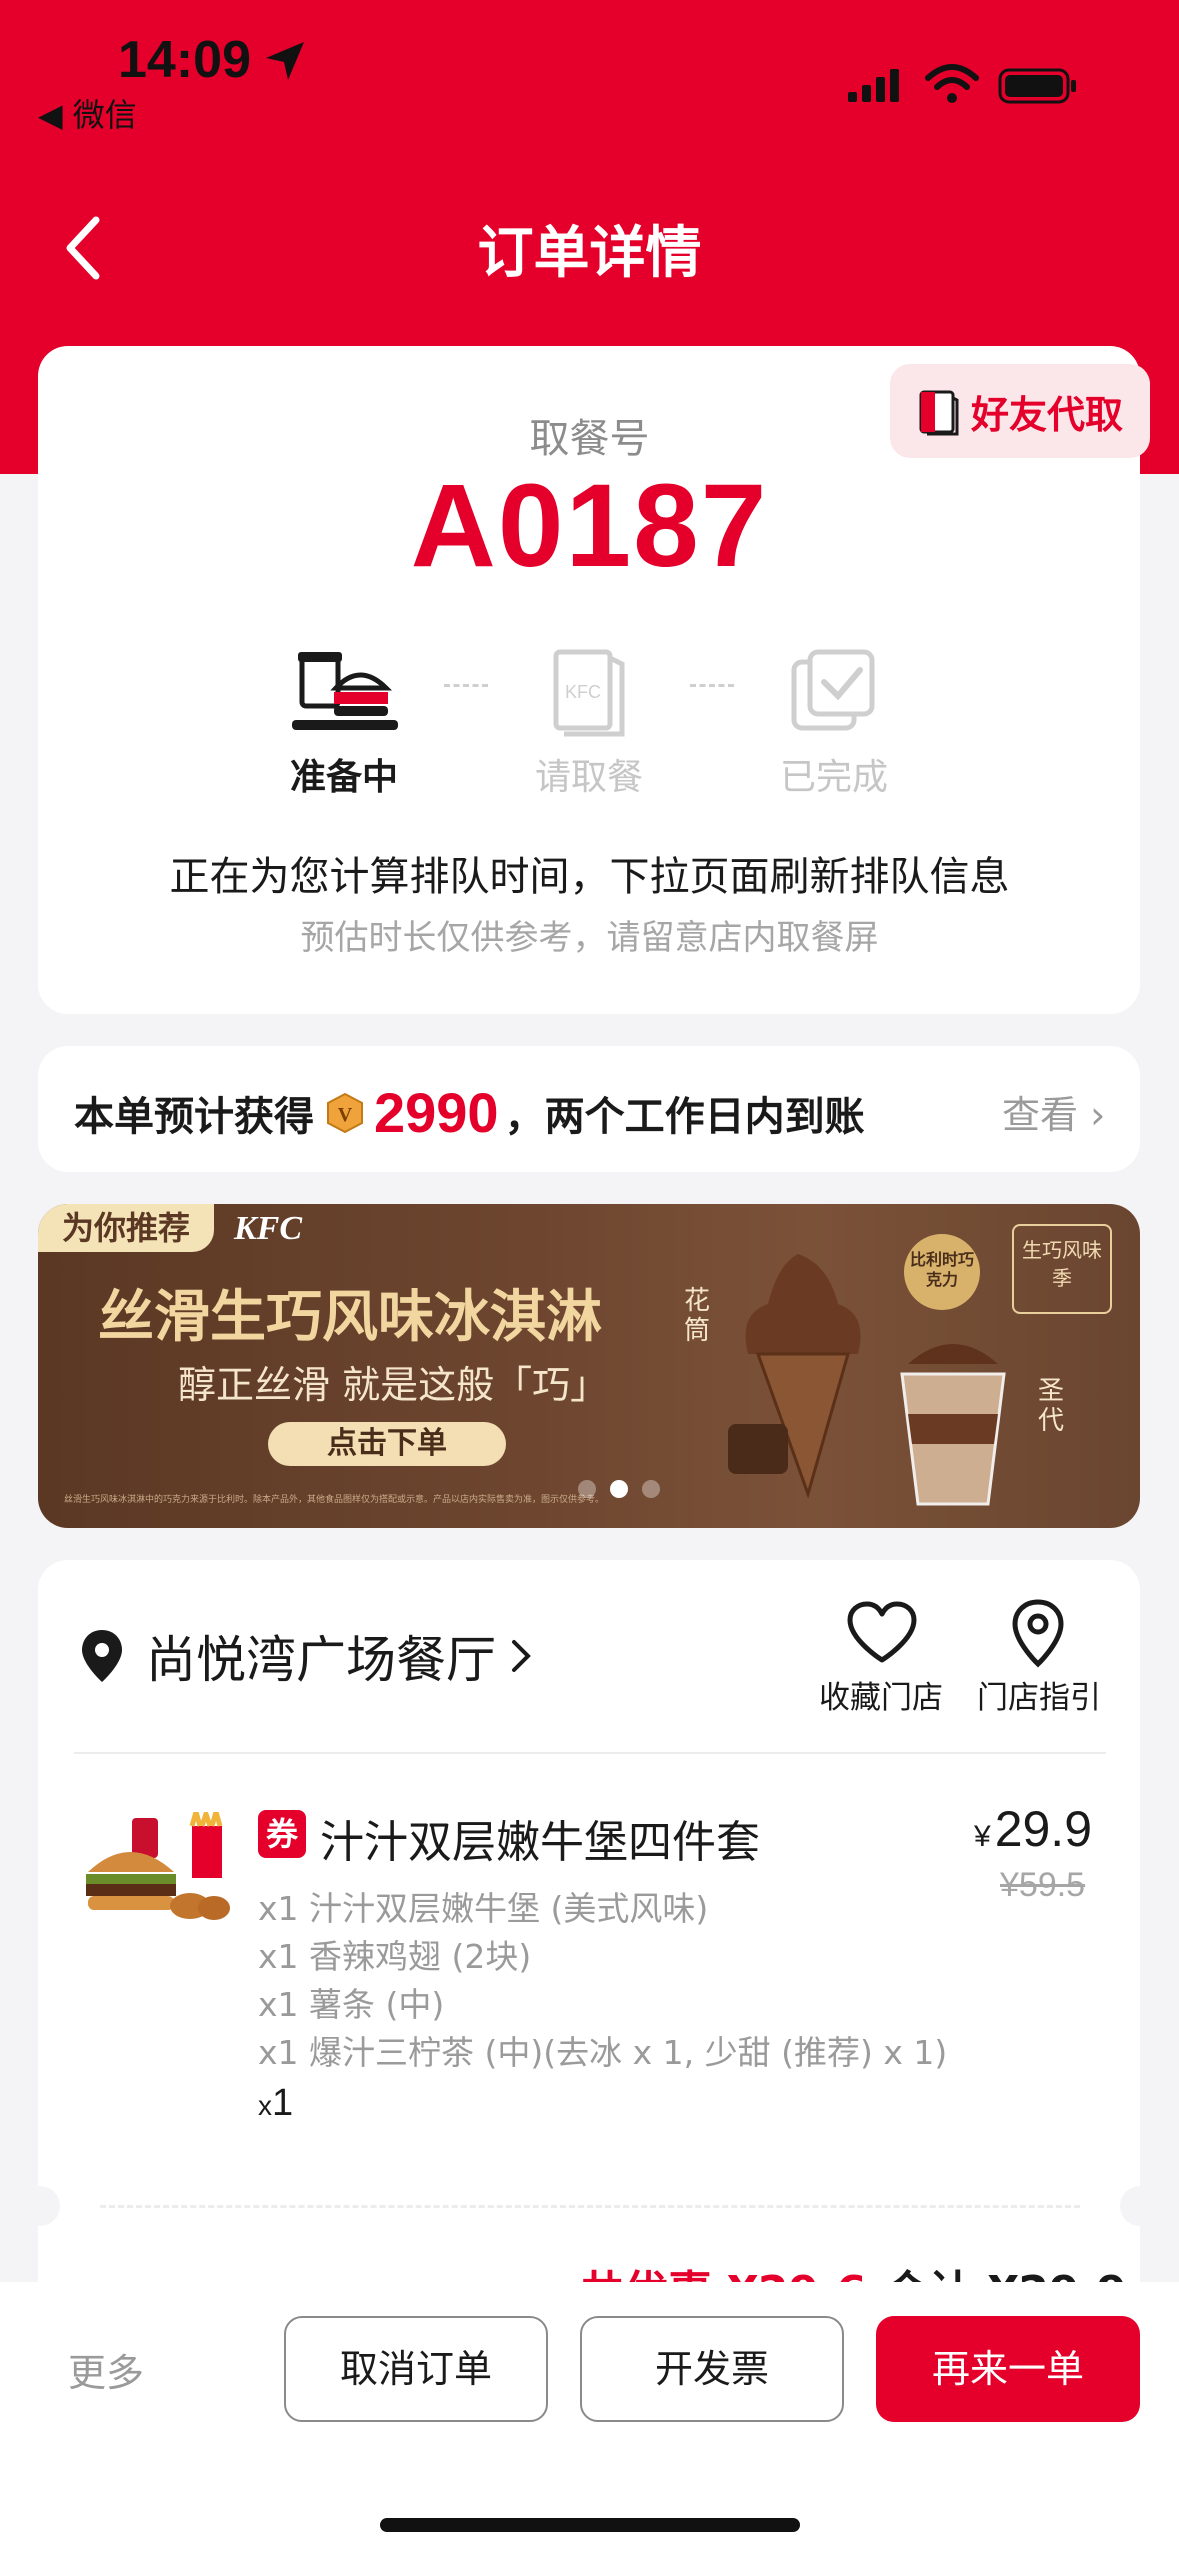 The width and height of the screenshot is (1179, 2556). Describe the element at coordinates (589, 526) in the screenshot. I see `pickup-number: A0187` at that location.